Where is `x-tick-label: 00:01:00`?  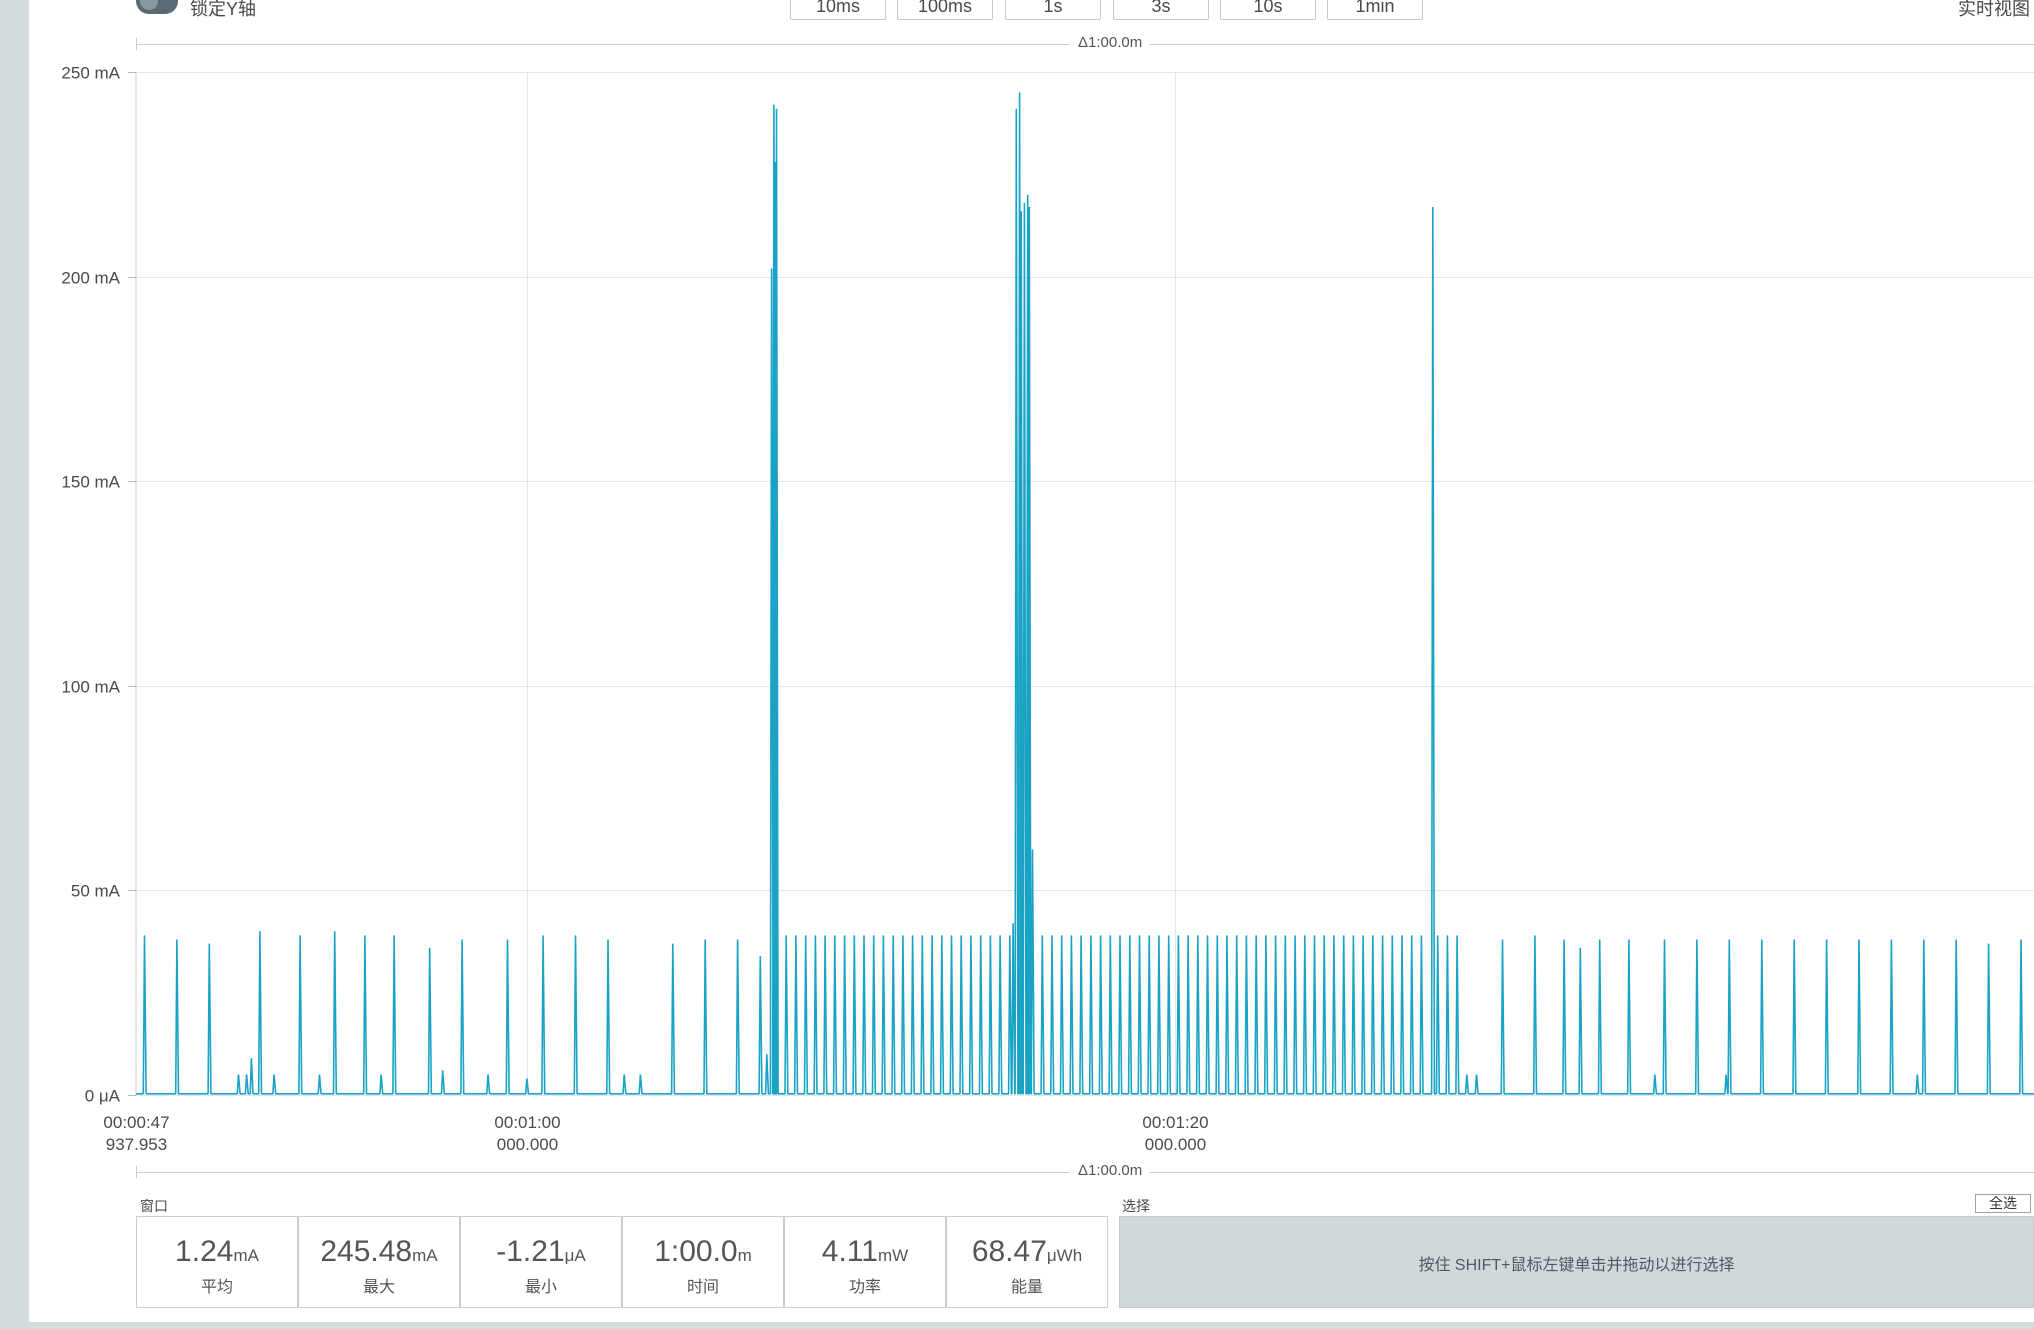
x-tick-label: 00:01:00 is located at coordinates (527, 1122).